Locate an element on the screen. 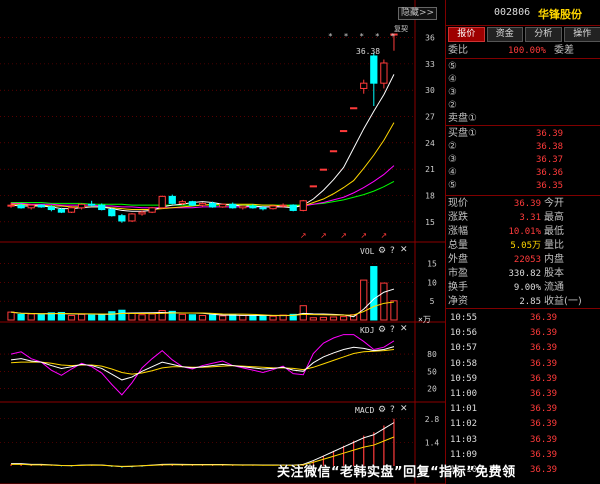 The height and width of the screenshot is (484, 600). buy-level-label: ⑤ is located at coordinates (452, 185).